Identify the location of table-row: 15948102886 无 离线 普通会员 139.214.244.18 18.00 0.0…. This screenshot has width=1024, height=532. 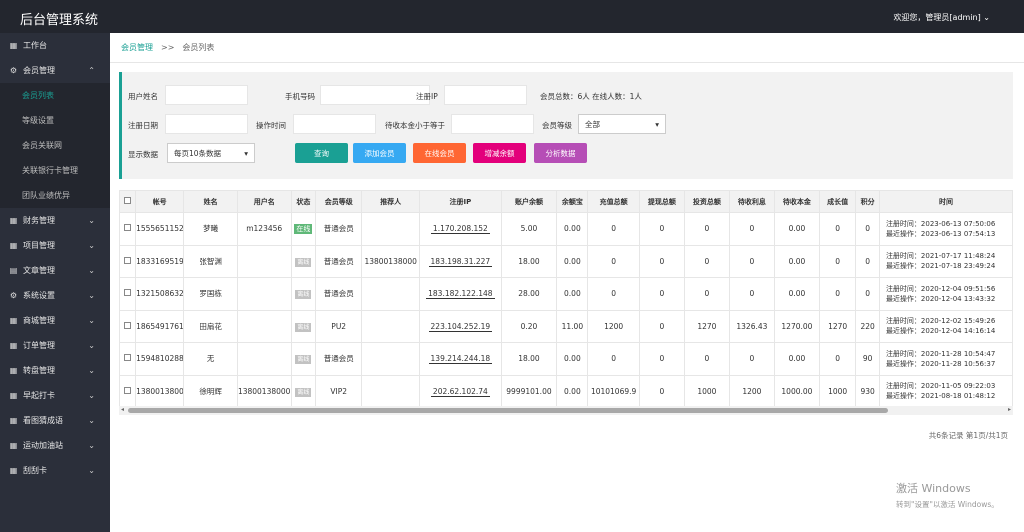
(566, 359).